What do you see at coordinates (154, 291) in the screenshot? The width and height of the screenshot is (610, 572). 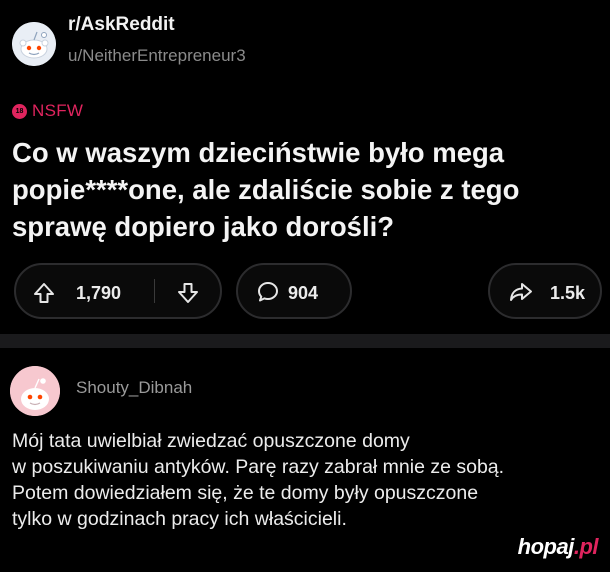 I see `vote-divider` at bounding box center [154, 291].